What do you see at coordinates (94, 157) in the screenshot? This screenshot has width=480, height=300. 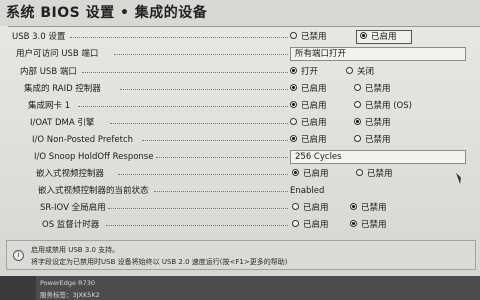 I see `setting-label: I/O Snoop HoldOff Response` at bounding box center [94, 157].